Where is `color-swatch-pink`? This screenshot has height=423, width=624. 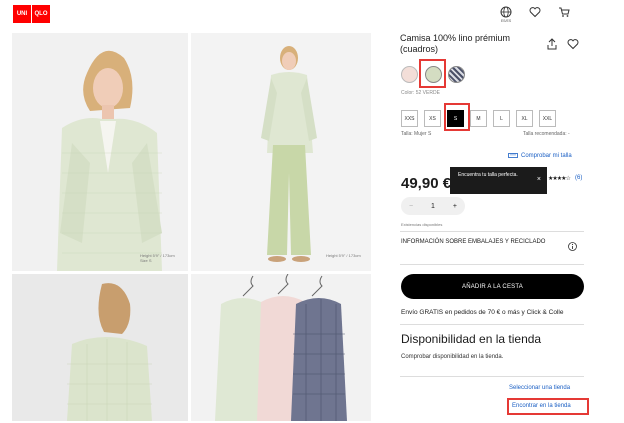 color-swatch-pink is located at coordinates (409, 74).